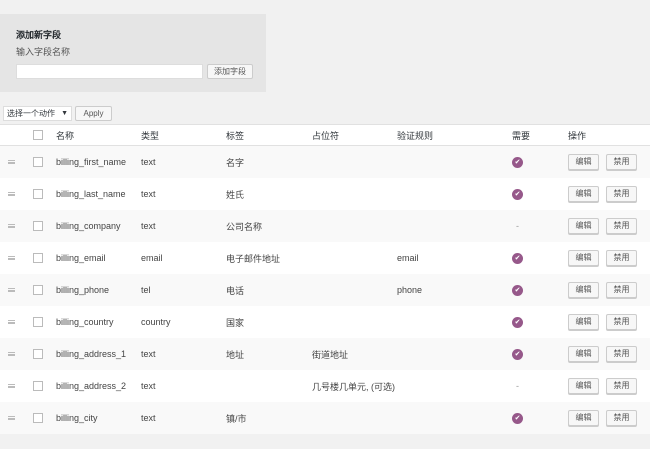 The width and height of the screenshot is (650, 449). Describe the element at coordinates (91, 354) in the screenshot. I see `field-name: billing_address_1` at that location.